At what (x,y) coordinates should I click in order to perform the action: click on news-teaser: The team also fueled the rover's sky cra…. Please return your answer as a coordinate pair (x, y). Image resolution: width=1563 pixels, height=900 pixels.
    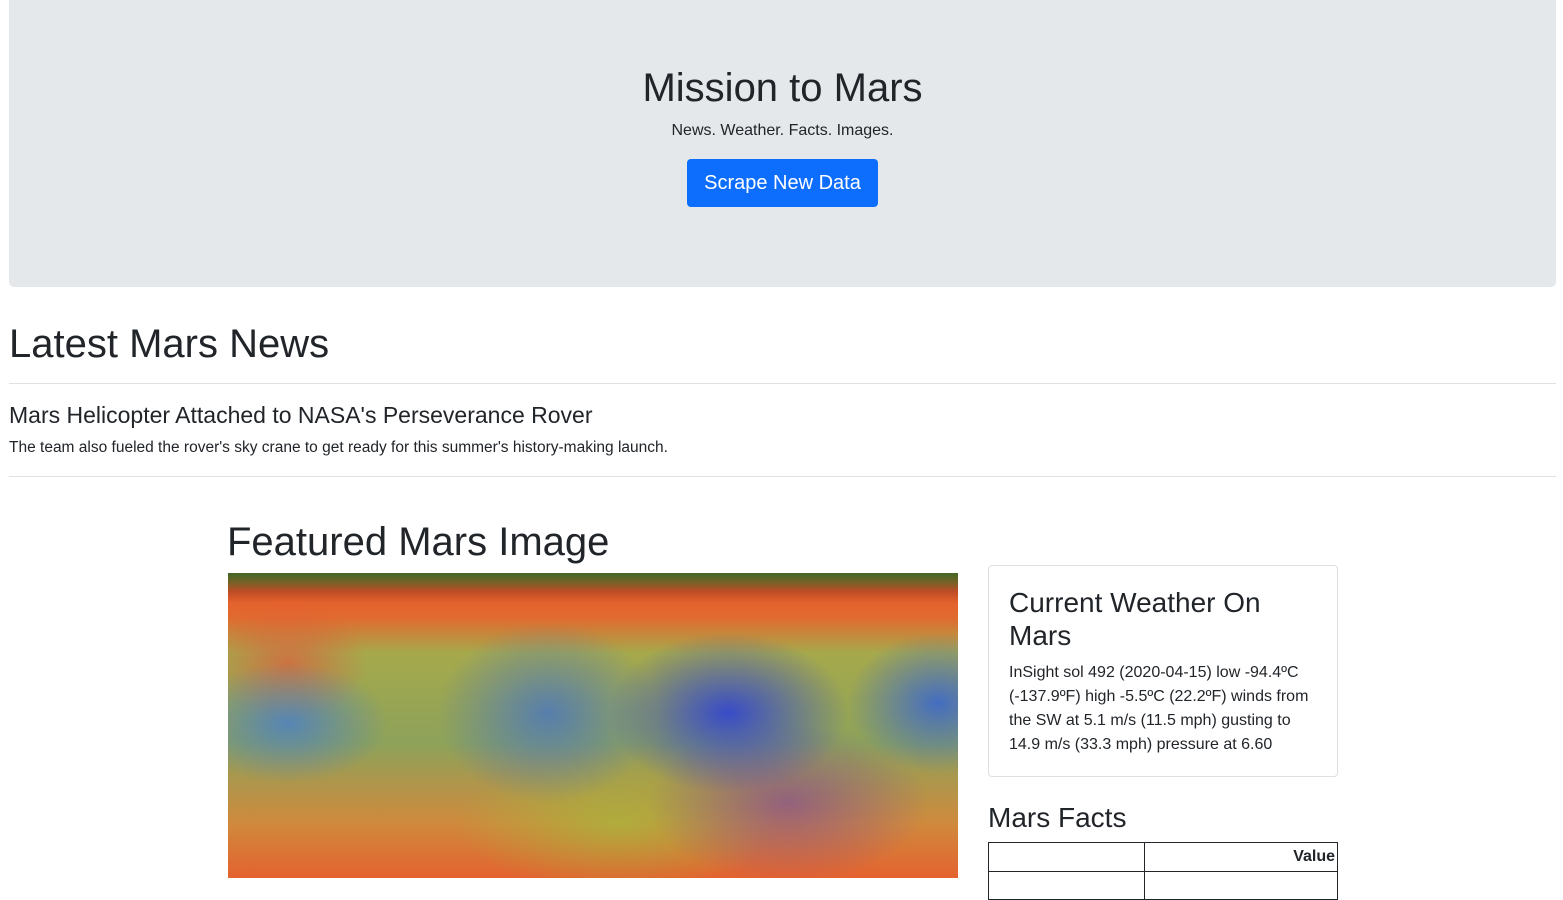
    Looking at the image, I should click on (338, 447).